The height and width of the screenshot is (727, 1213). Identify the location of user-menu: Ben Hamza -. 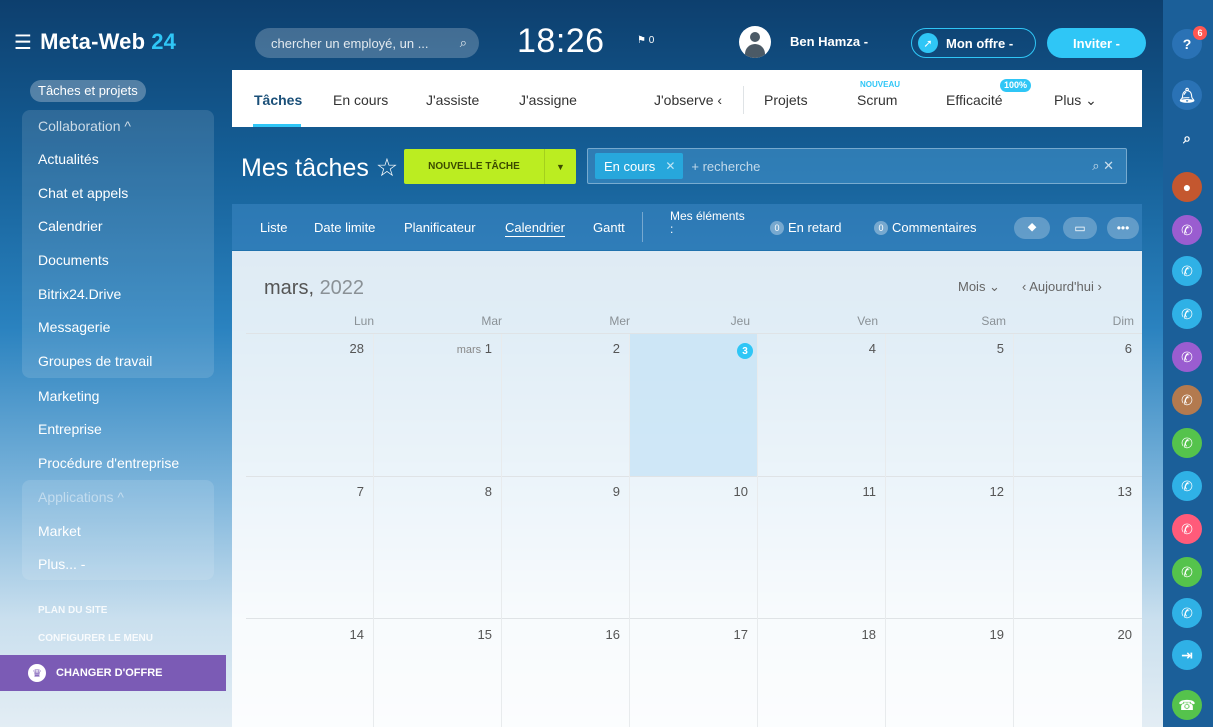
(829, 41).